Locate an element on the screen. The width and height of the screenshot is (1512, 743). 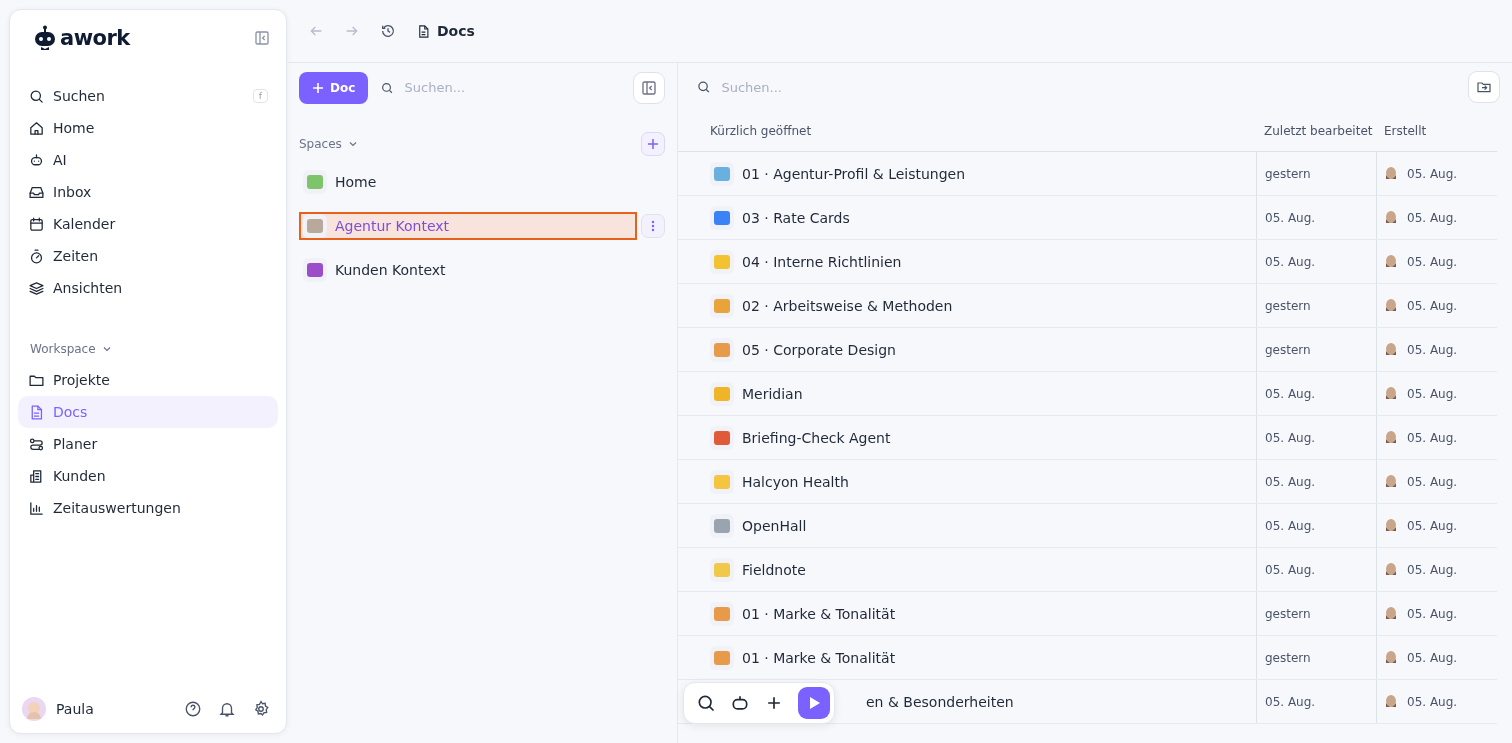
nav-item: Home is located at coordinates (148, 128).